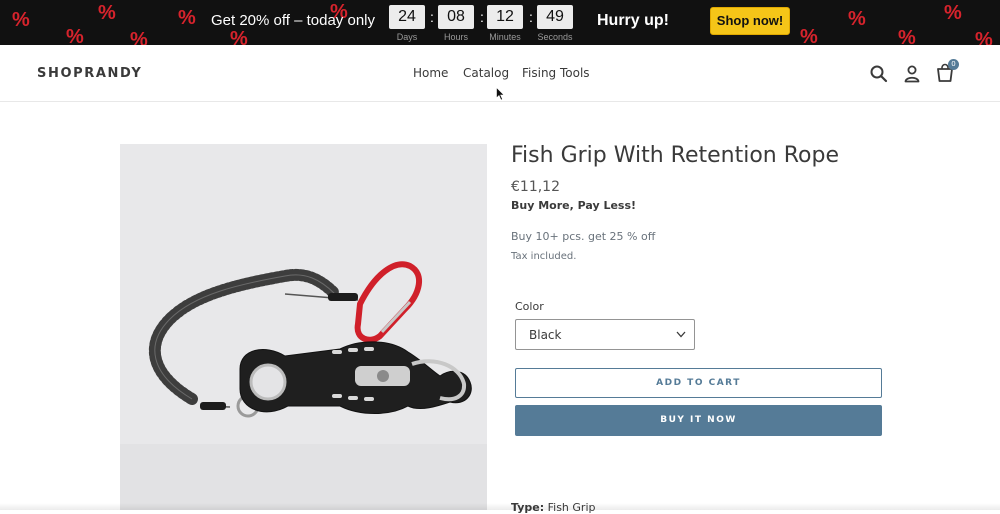  Describe the element at coordinates (455, 37) in the screenshot. I see `countdown-hours-label: Hours` at that location.